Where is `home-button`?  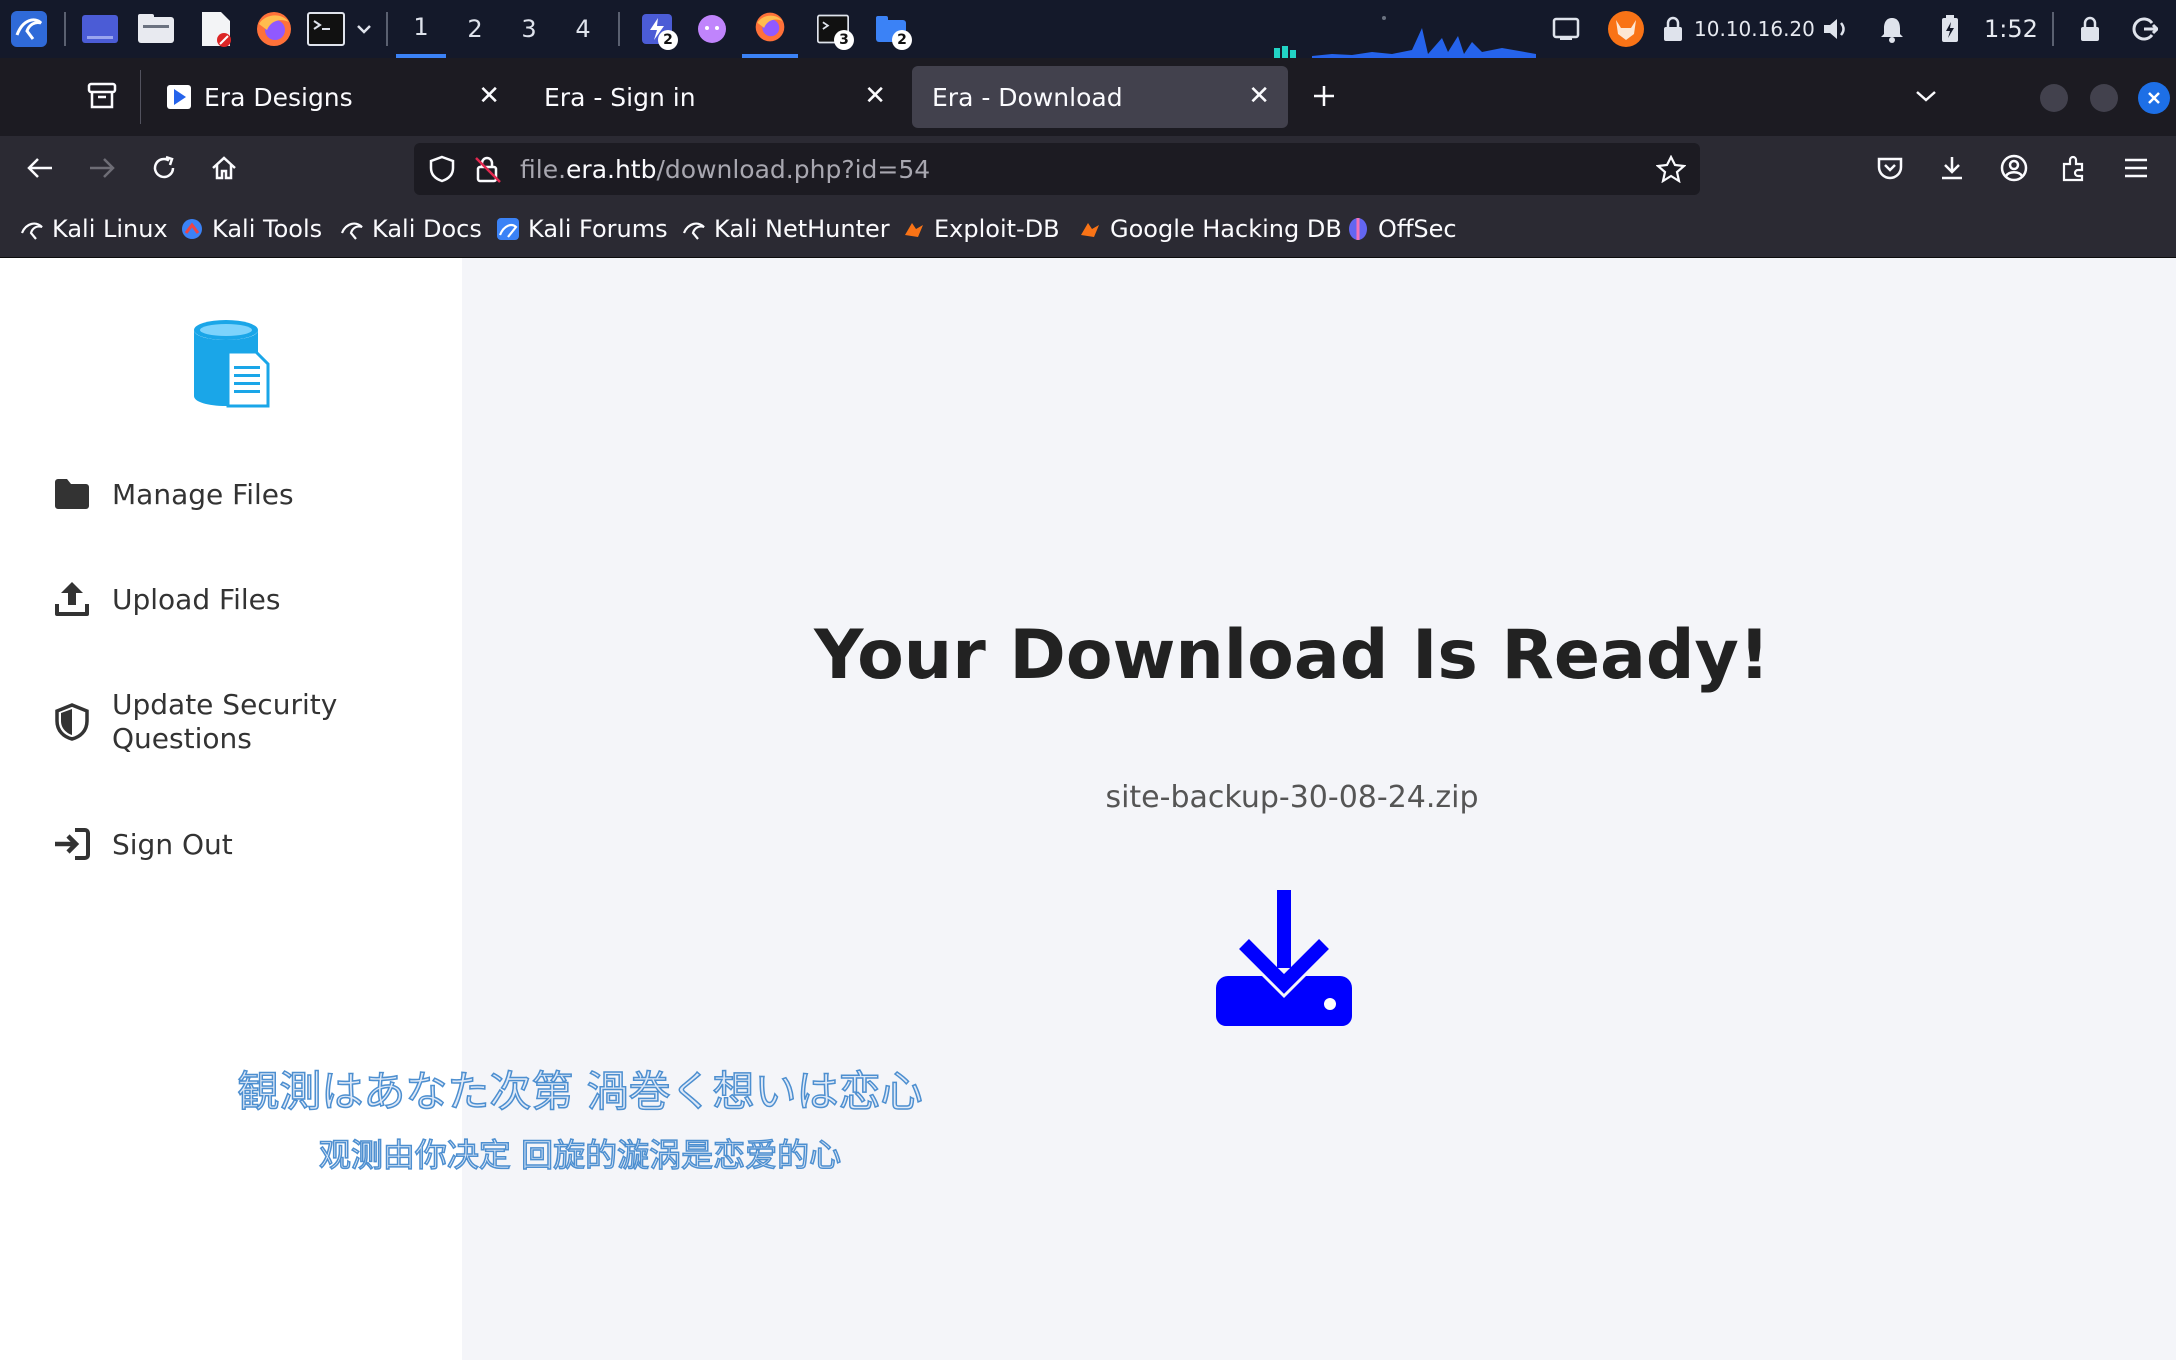
home-button is located at coordinates (224, 168).